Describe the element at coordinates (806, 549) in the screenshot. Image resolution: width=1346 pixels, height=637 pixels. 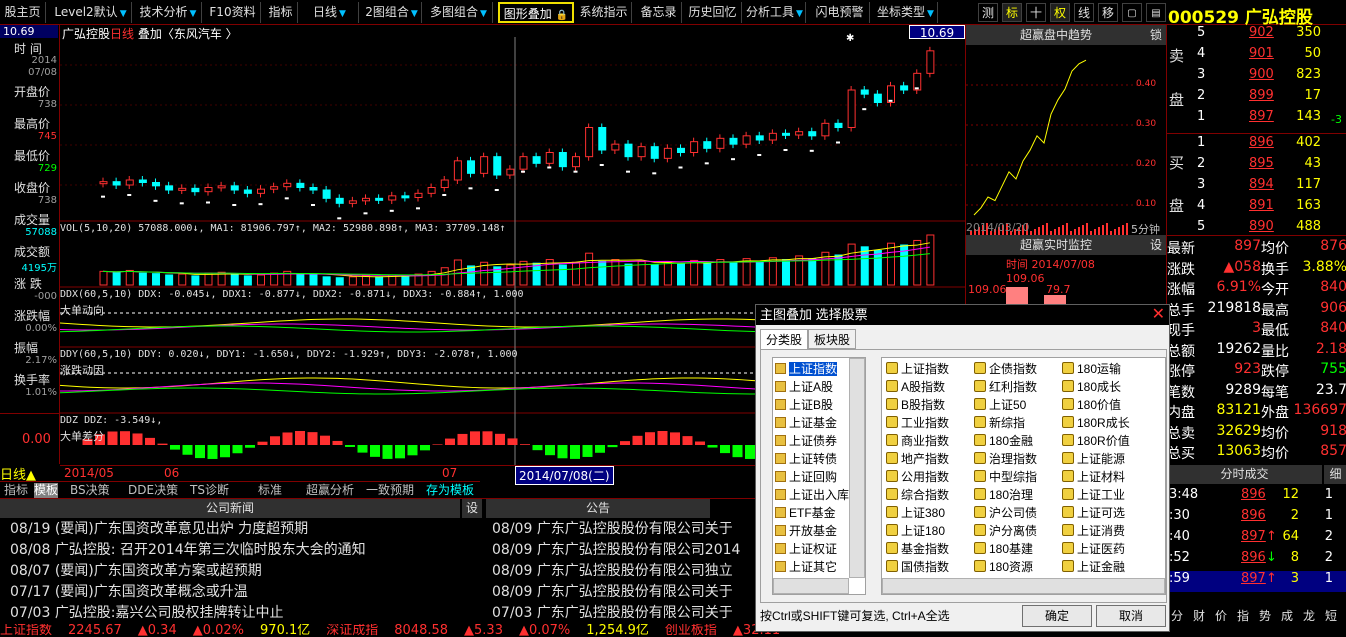
I see `tree-item: 上证权证` at that location.